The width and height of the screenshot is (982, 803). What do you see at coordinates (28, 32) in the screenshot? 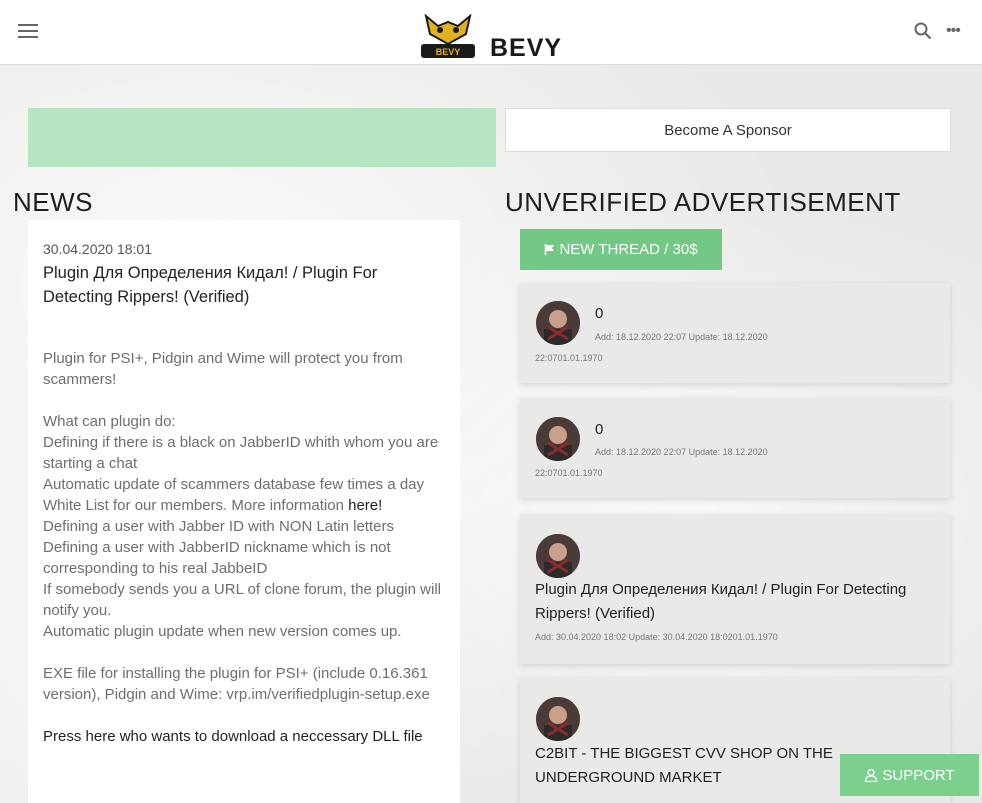
I see `hamburger-menu-icon` at bounding box center [28, 32].